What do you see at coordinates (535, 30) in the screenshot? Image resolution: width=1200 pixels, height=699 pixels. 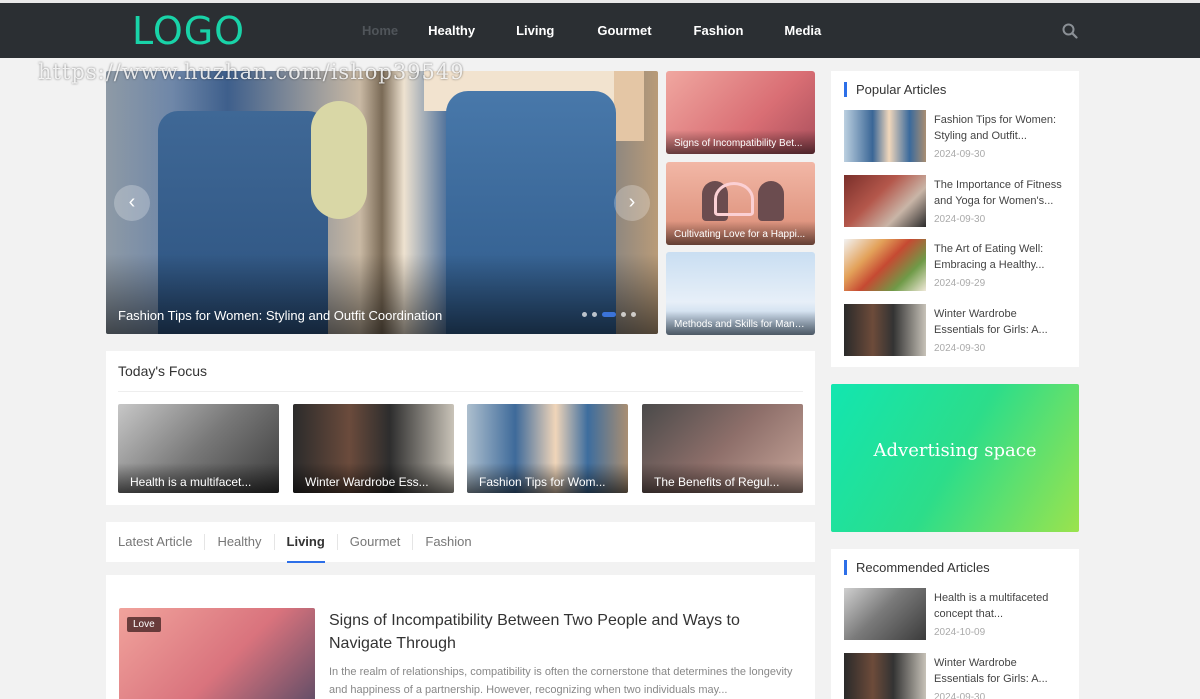 I see `nav-item-living: Living` at bounding box center [535, 30].